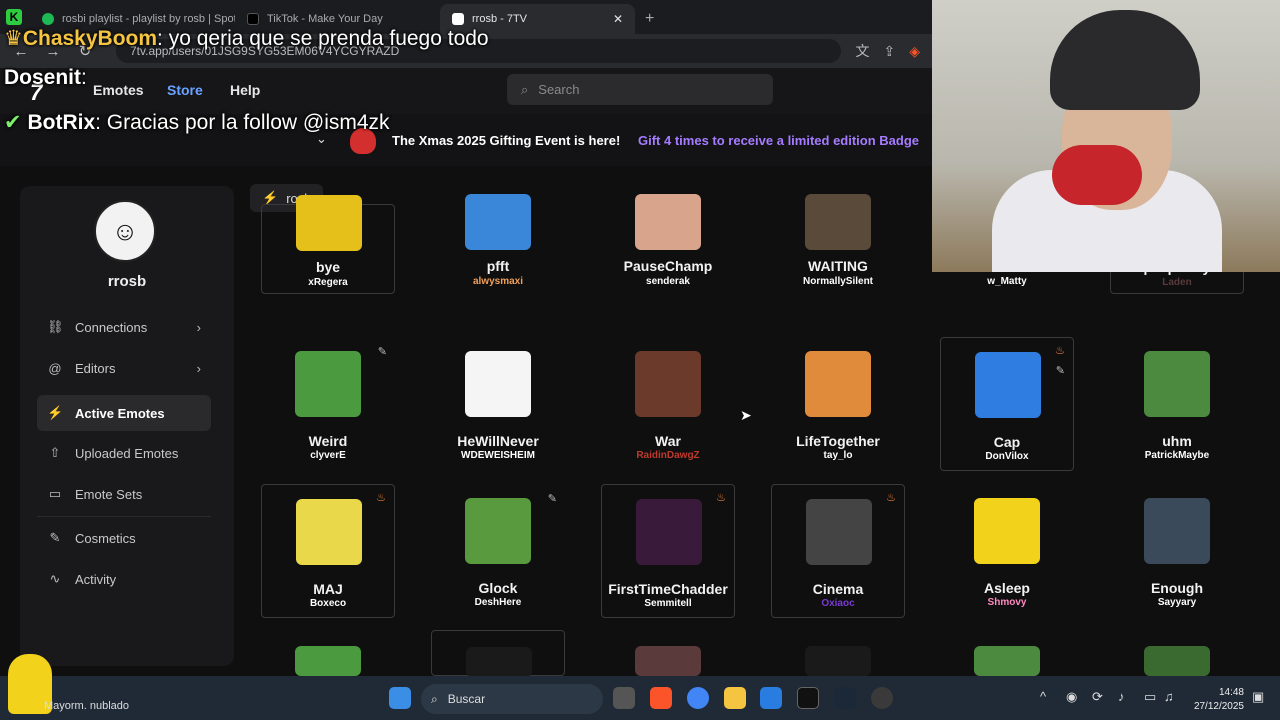 The height and width of the screenshot is (720, 1280). I want to click on emote-author: DeshHere, so click(498, 602).